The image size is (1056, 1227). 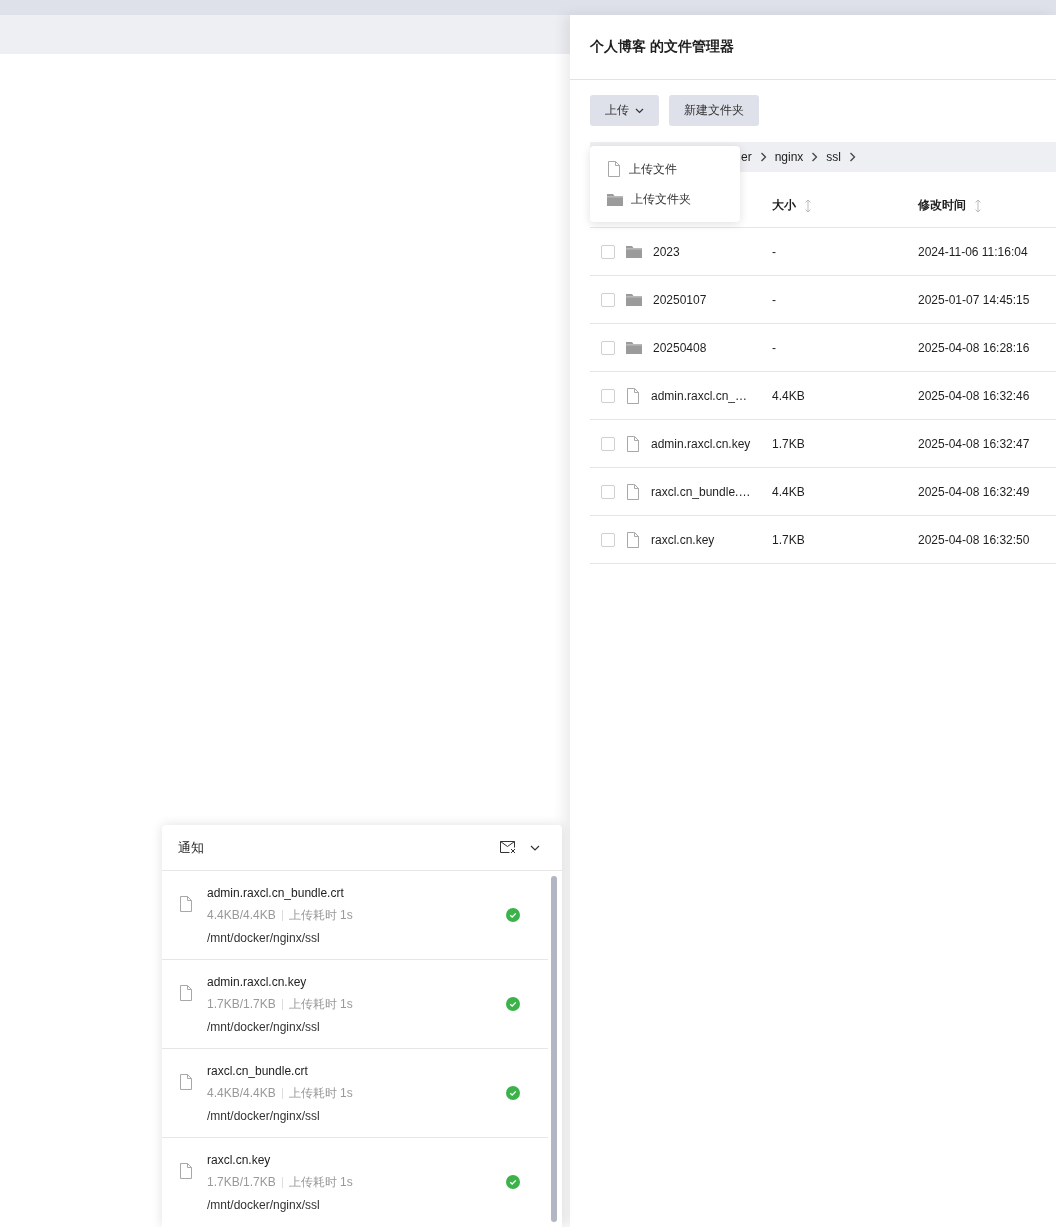 What do you see at coordinates (624, 110) in the screenshot?
I see `upload-button: 上传` at bounding box center [624, 110].